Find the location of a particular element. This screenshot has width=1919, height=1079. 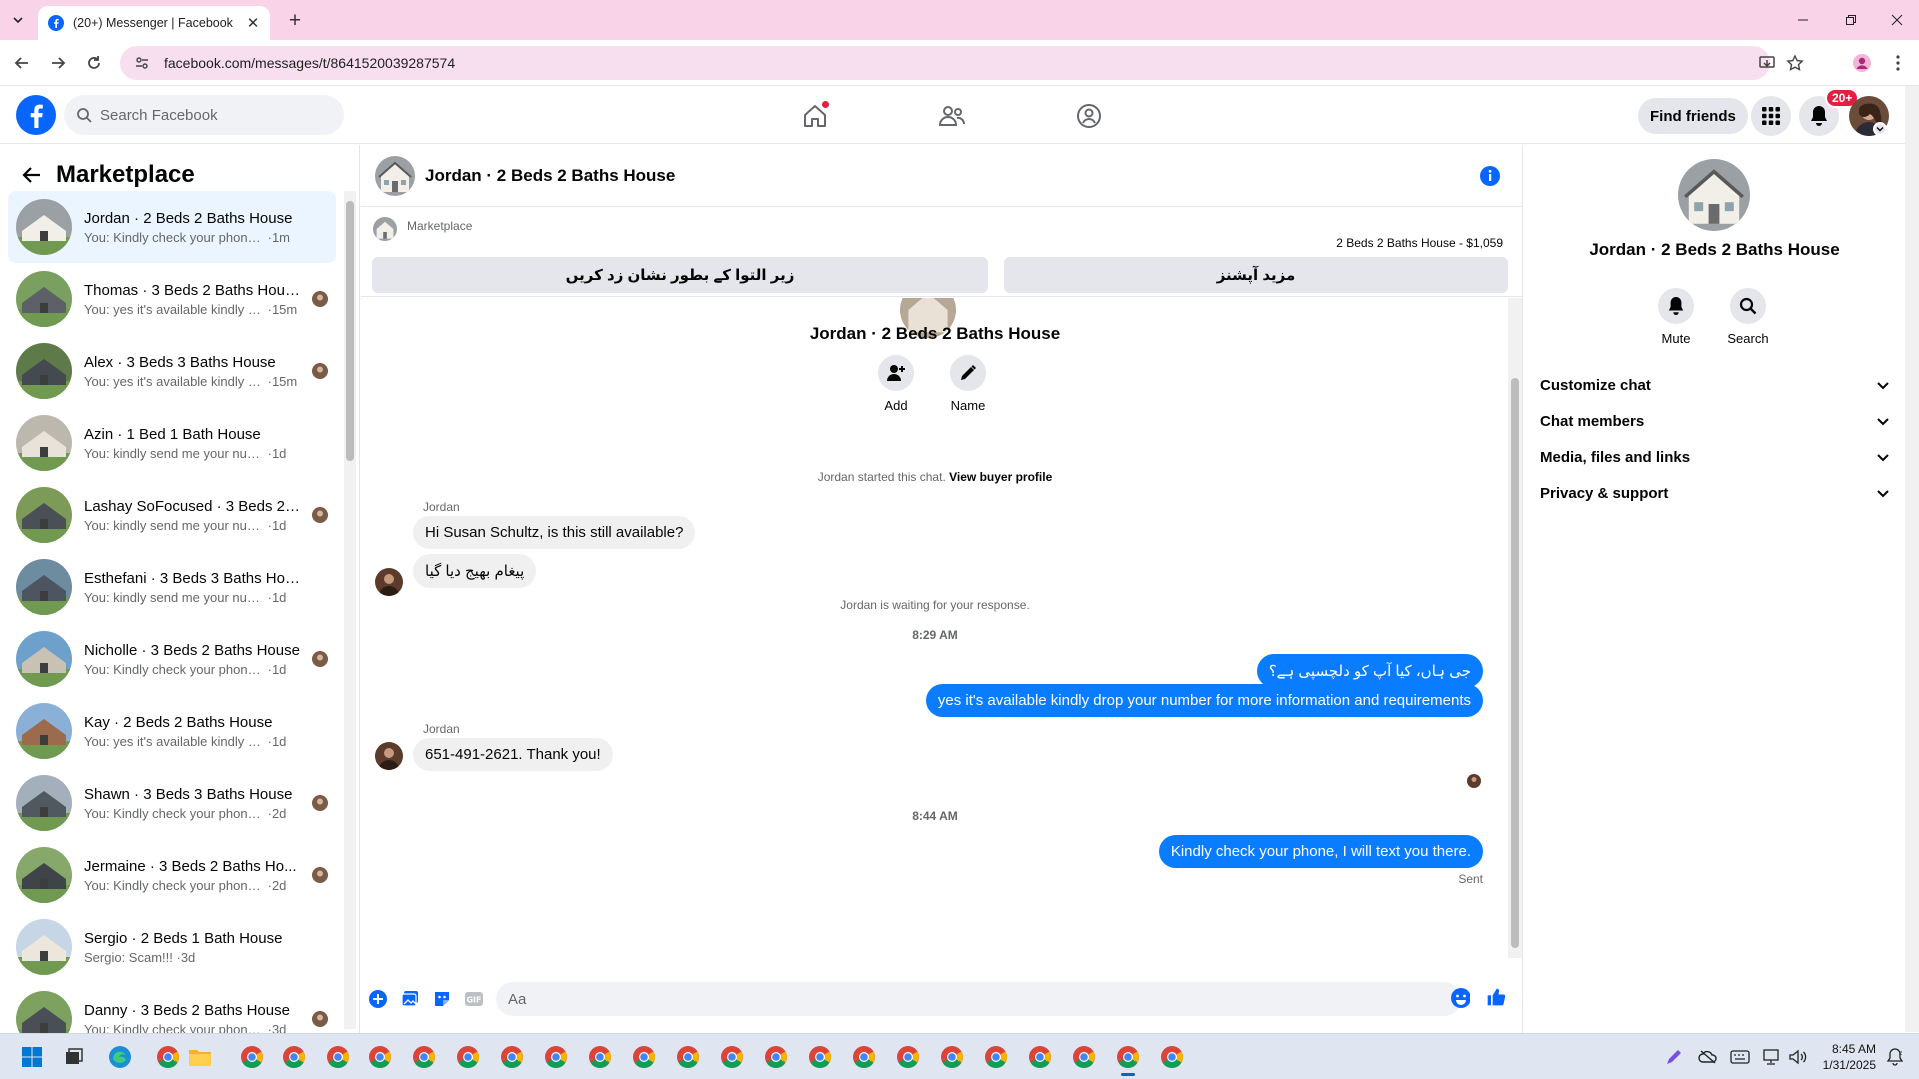

gif-icon: GIF is located at coordinates (474, 999).